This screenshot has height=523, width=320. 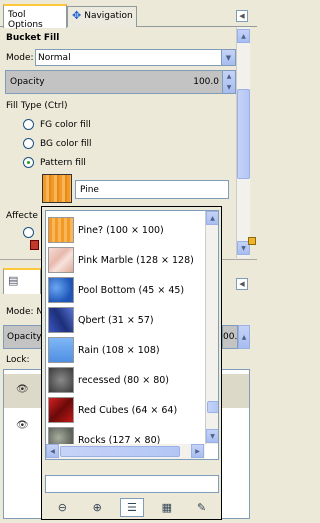 What do you see at coordinates (28, 162) in the screenshot?
I see `pattern-fill-radio` at bounding box center [28, 162].